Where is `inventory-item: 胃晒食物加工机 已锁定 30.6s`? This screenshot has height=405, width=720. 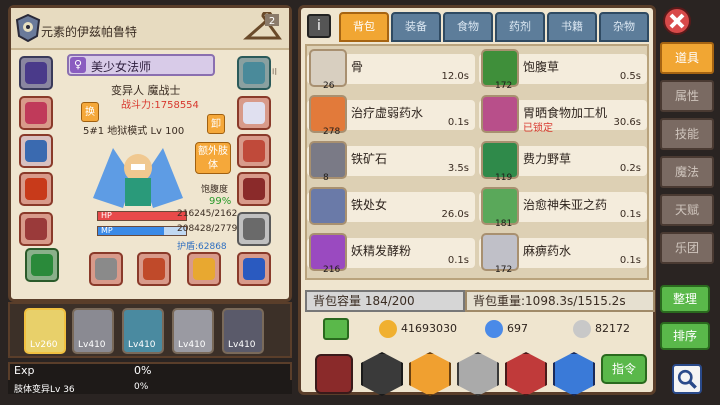 inventory-item: 胃晒食物加工机 已锁定 30.6s is located at coordinates (563, 114).